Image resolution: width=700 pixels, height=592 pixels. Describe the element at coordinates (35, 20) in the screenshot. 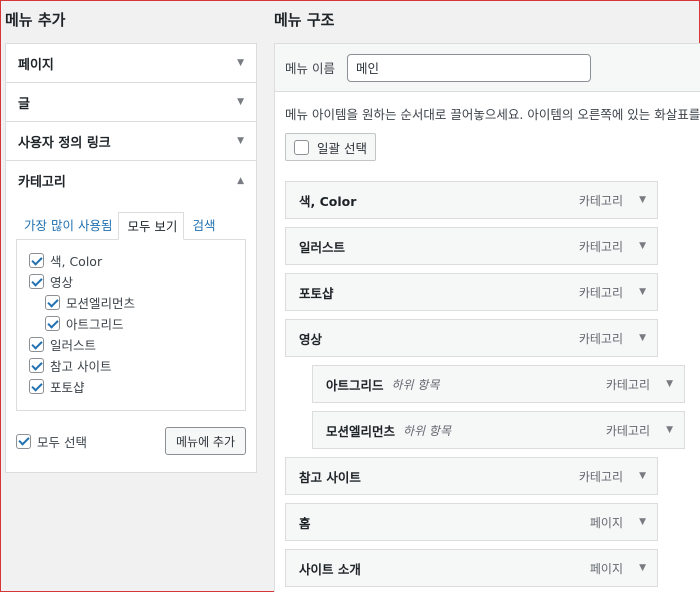

I see `add-menu-items-heading: 메뉴 추가` at that location.